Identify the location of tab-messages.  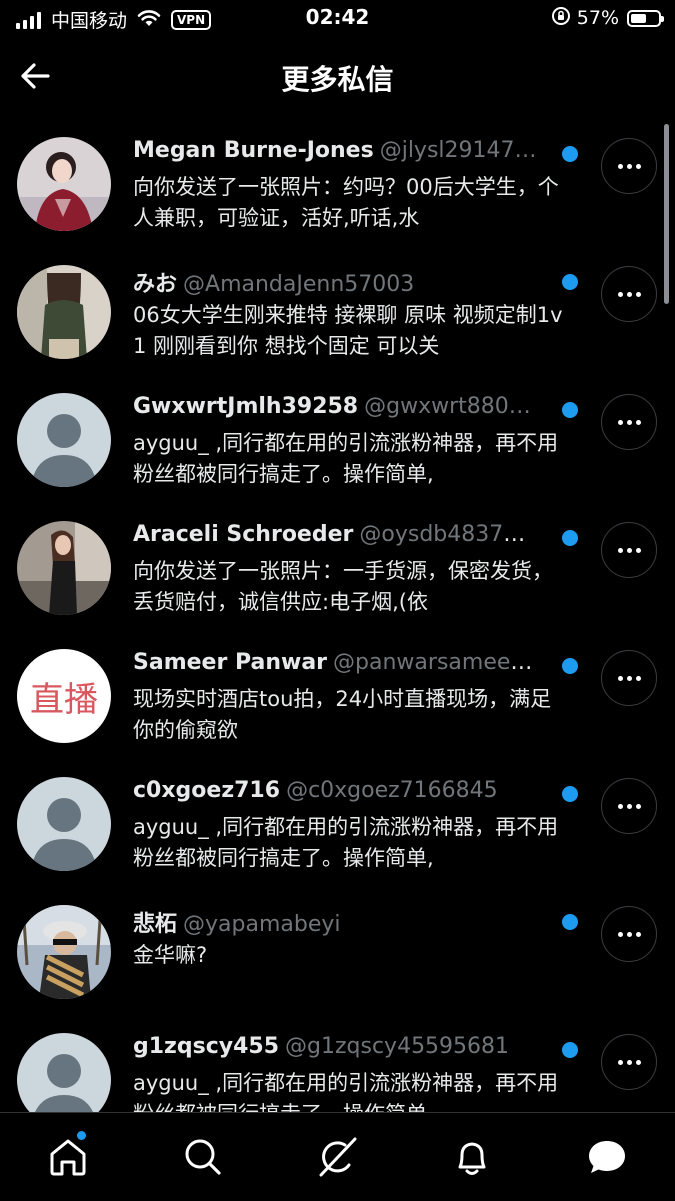
(607, 1157).